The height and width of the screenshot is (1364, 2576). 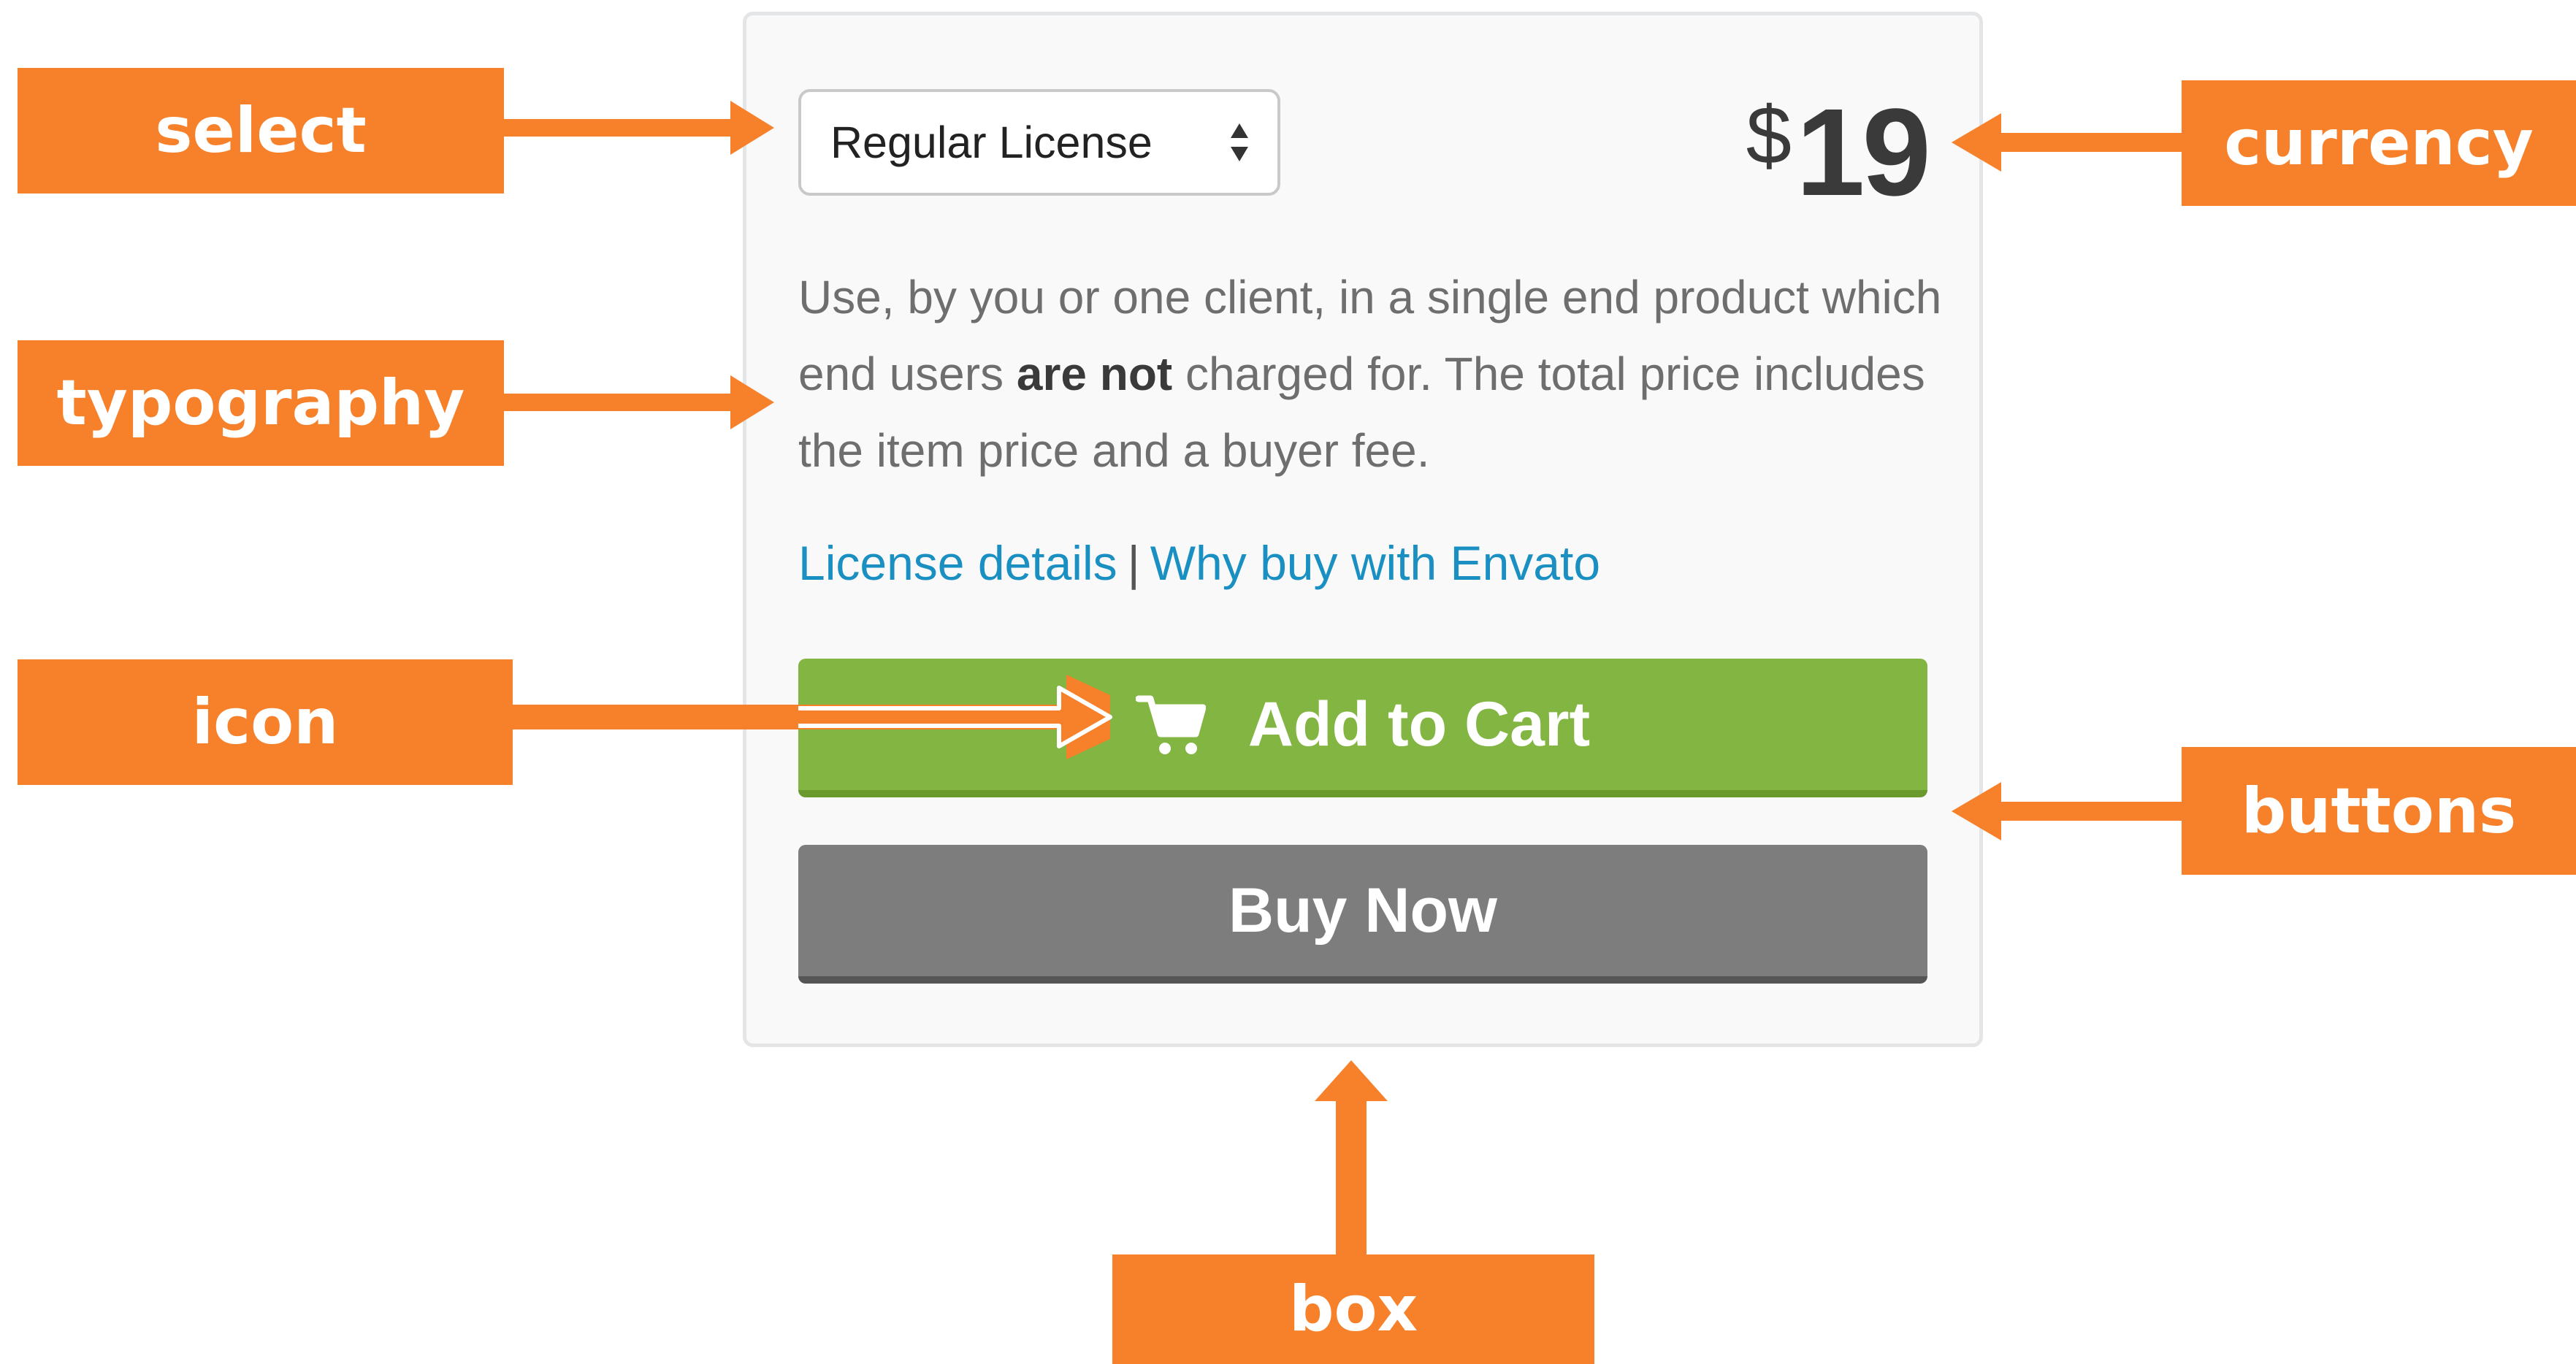 I want to click on typography-arrow, so click(x=639, y=402).